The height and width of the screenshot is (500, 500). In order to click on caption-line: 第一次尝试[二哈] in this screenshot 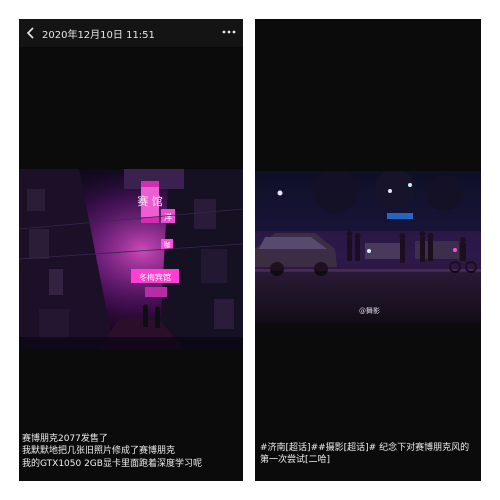, I will do `click(295, 460)`.